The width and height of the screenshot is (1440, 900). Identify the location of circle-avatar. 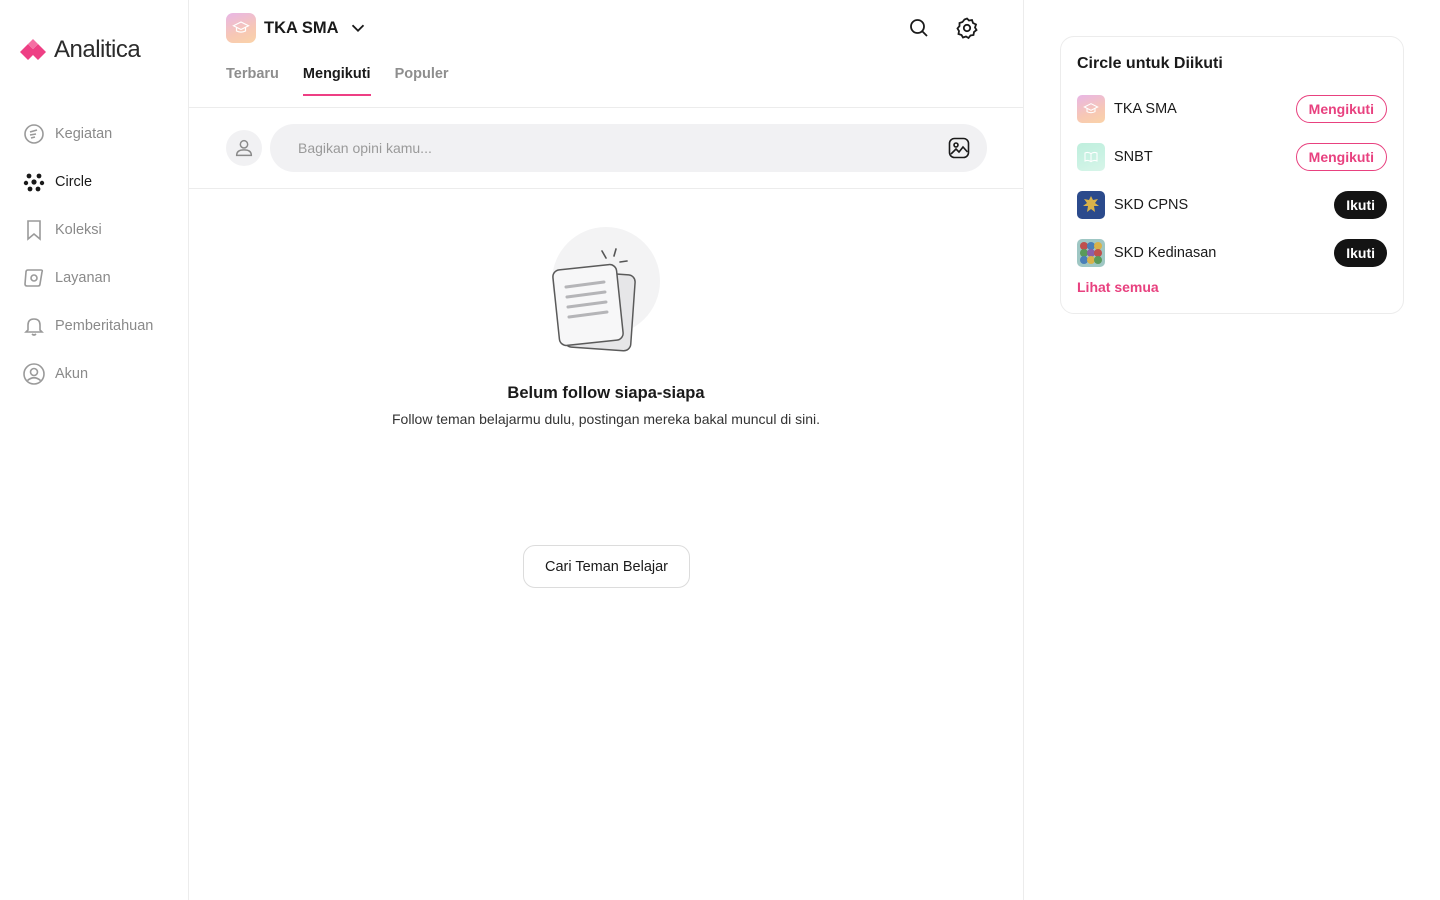
(241, 28).